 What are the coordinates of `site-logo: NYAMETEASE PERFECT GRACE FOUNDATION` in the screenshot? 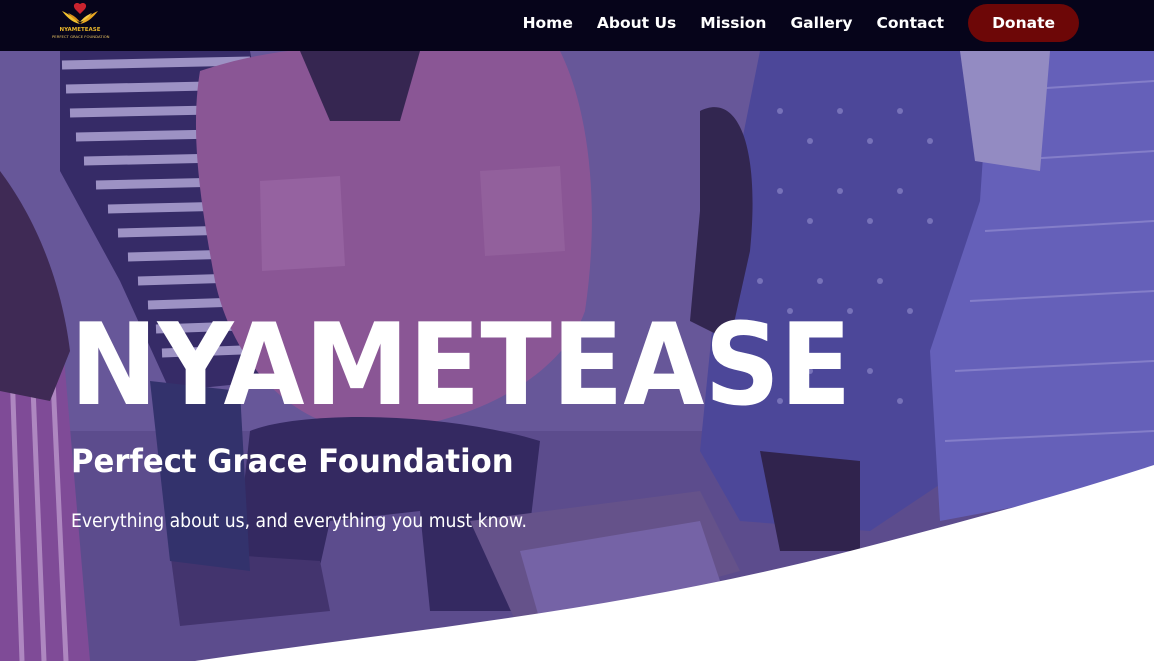 It's located at (81, 24).